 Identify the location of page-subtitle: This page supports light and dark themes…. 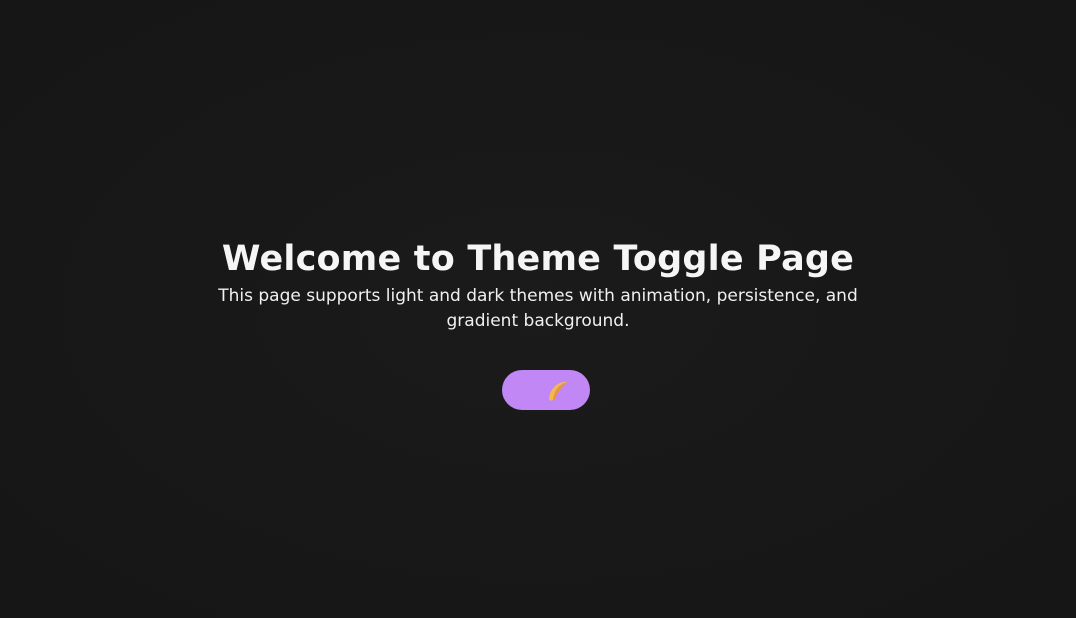
(538, 308).